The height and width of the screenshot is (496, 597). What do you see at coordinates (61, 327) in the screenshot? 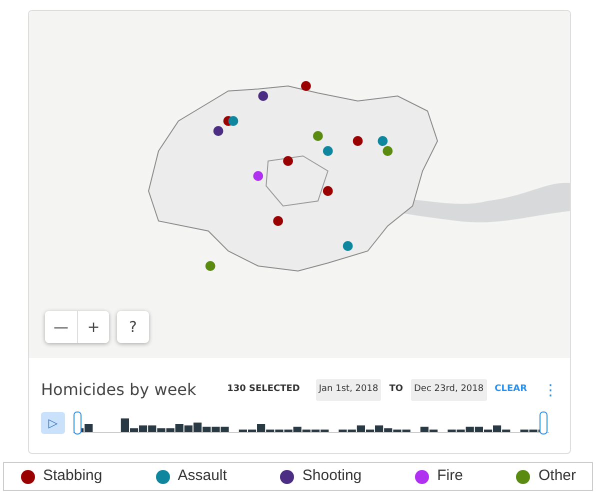
I see `zoom-out-button: —` at bounding box center [61, 327].